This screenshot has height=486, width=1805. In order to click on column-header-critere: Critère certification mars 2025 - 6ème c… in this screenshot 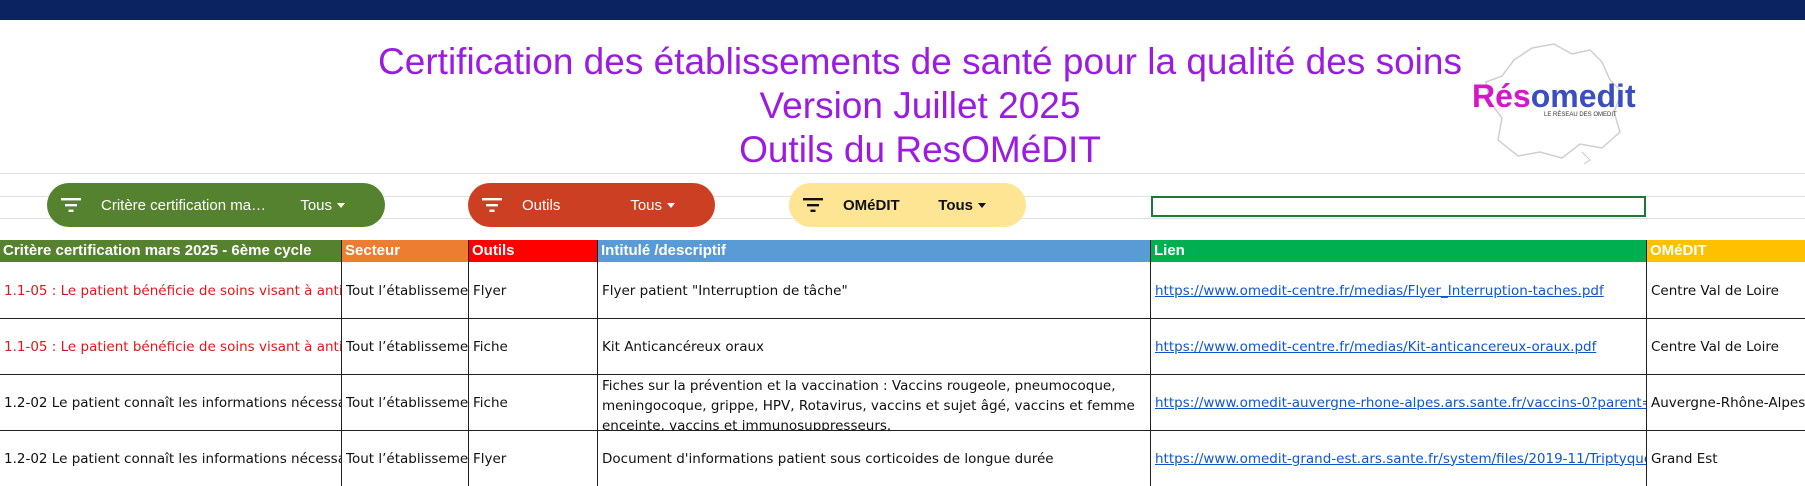, I will do `click(171, 251)`.